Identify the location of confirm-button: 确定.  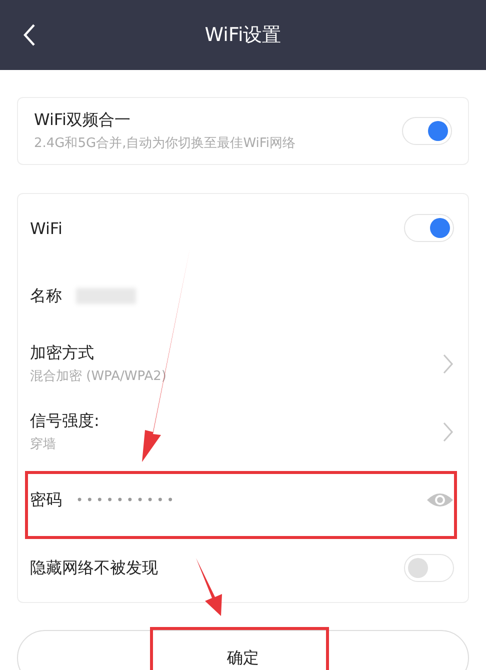
(243, 650).